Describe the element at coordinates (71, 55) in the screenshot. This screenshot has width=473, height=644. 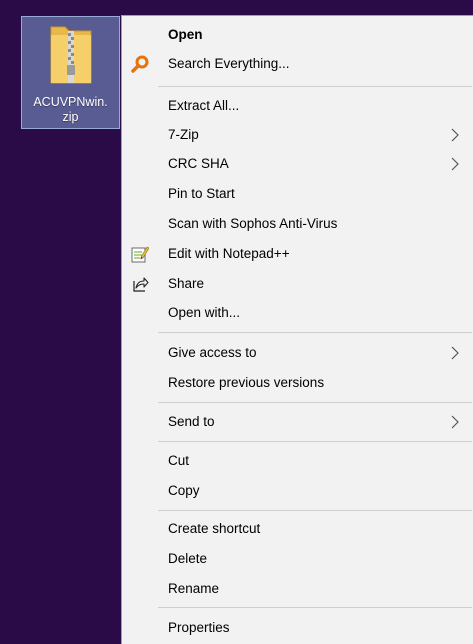
I see `zip-folder-icon` at that location.